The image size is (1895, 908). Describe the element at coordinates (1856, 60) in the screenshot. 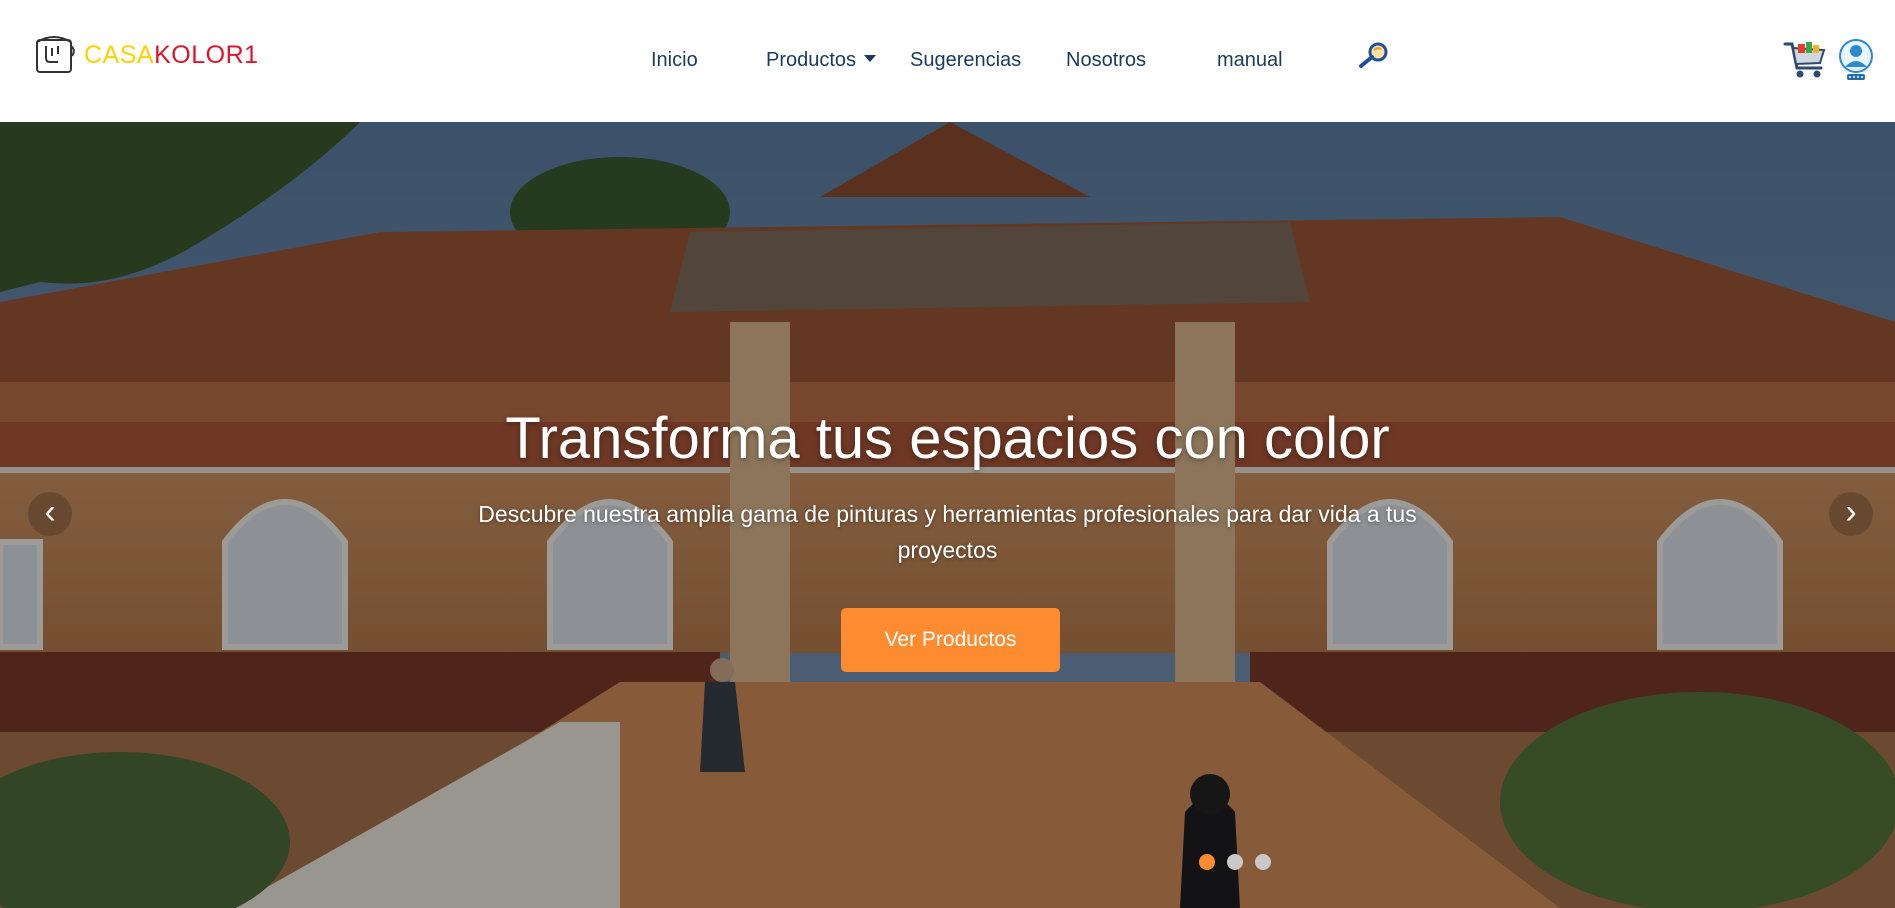

I see `user-avatar-icon` at that location.